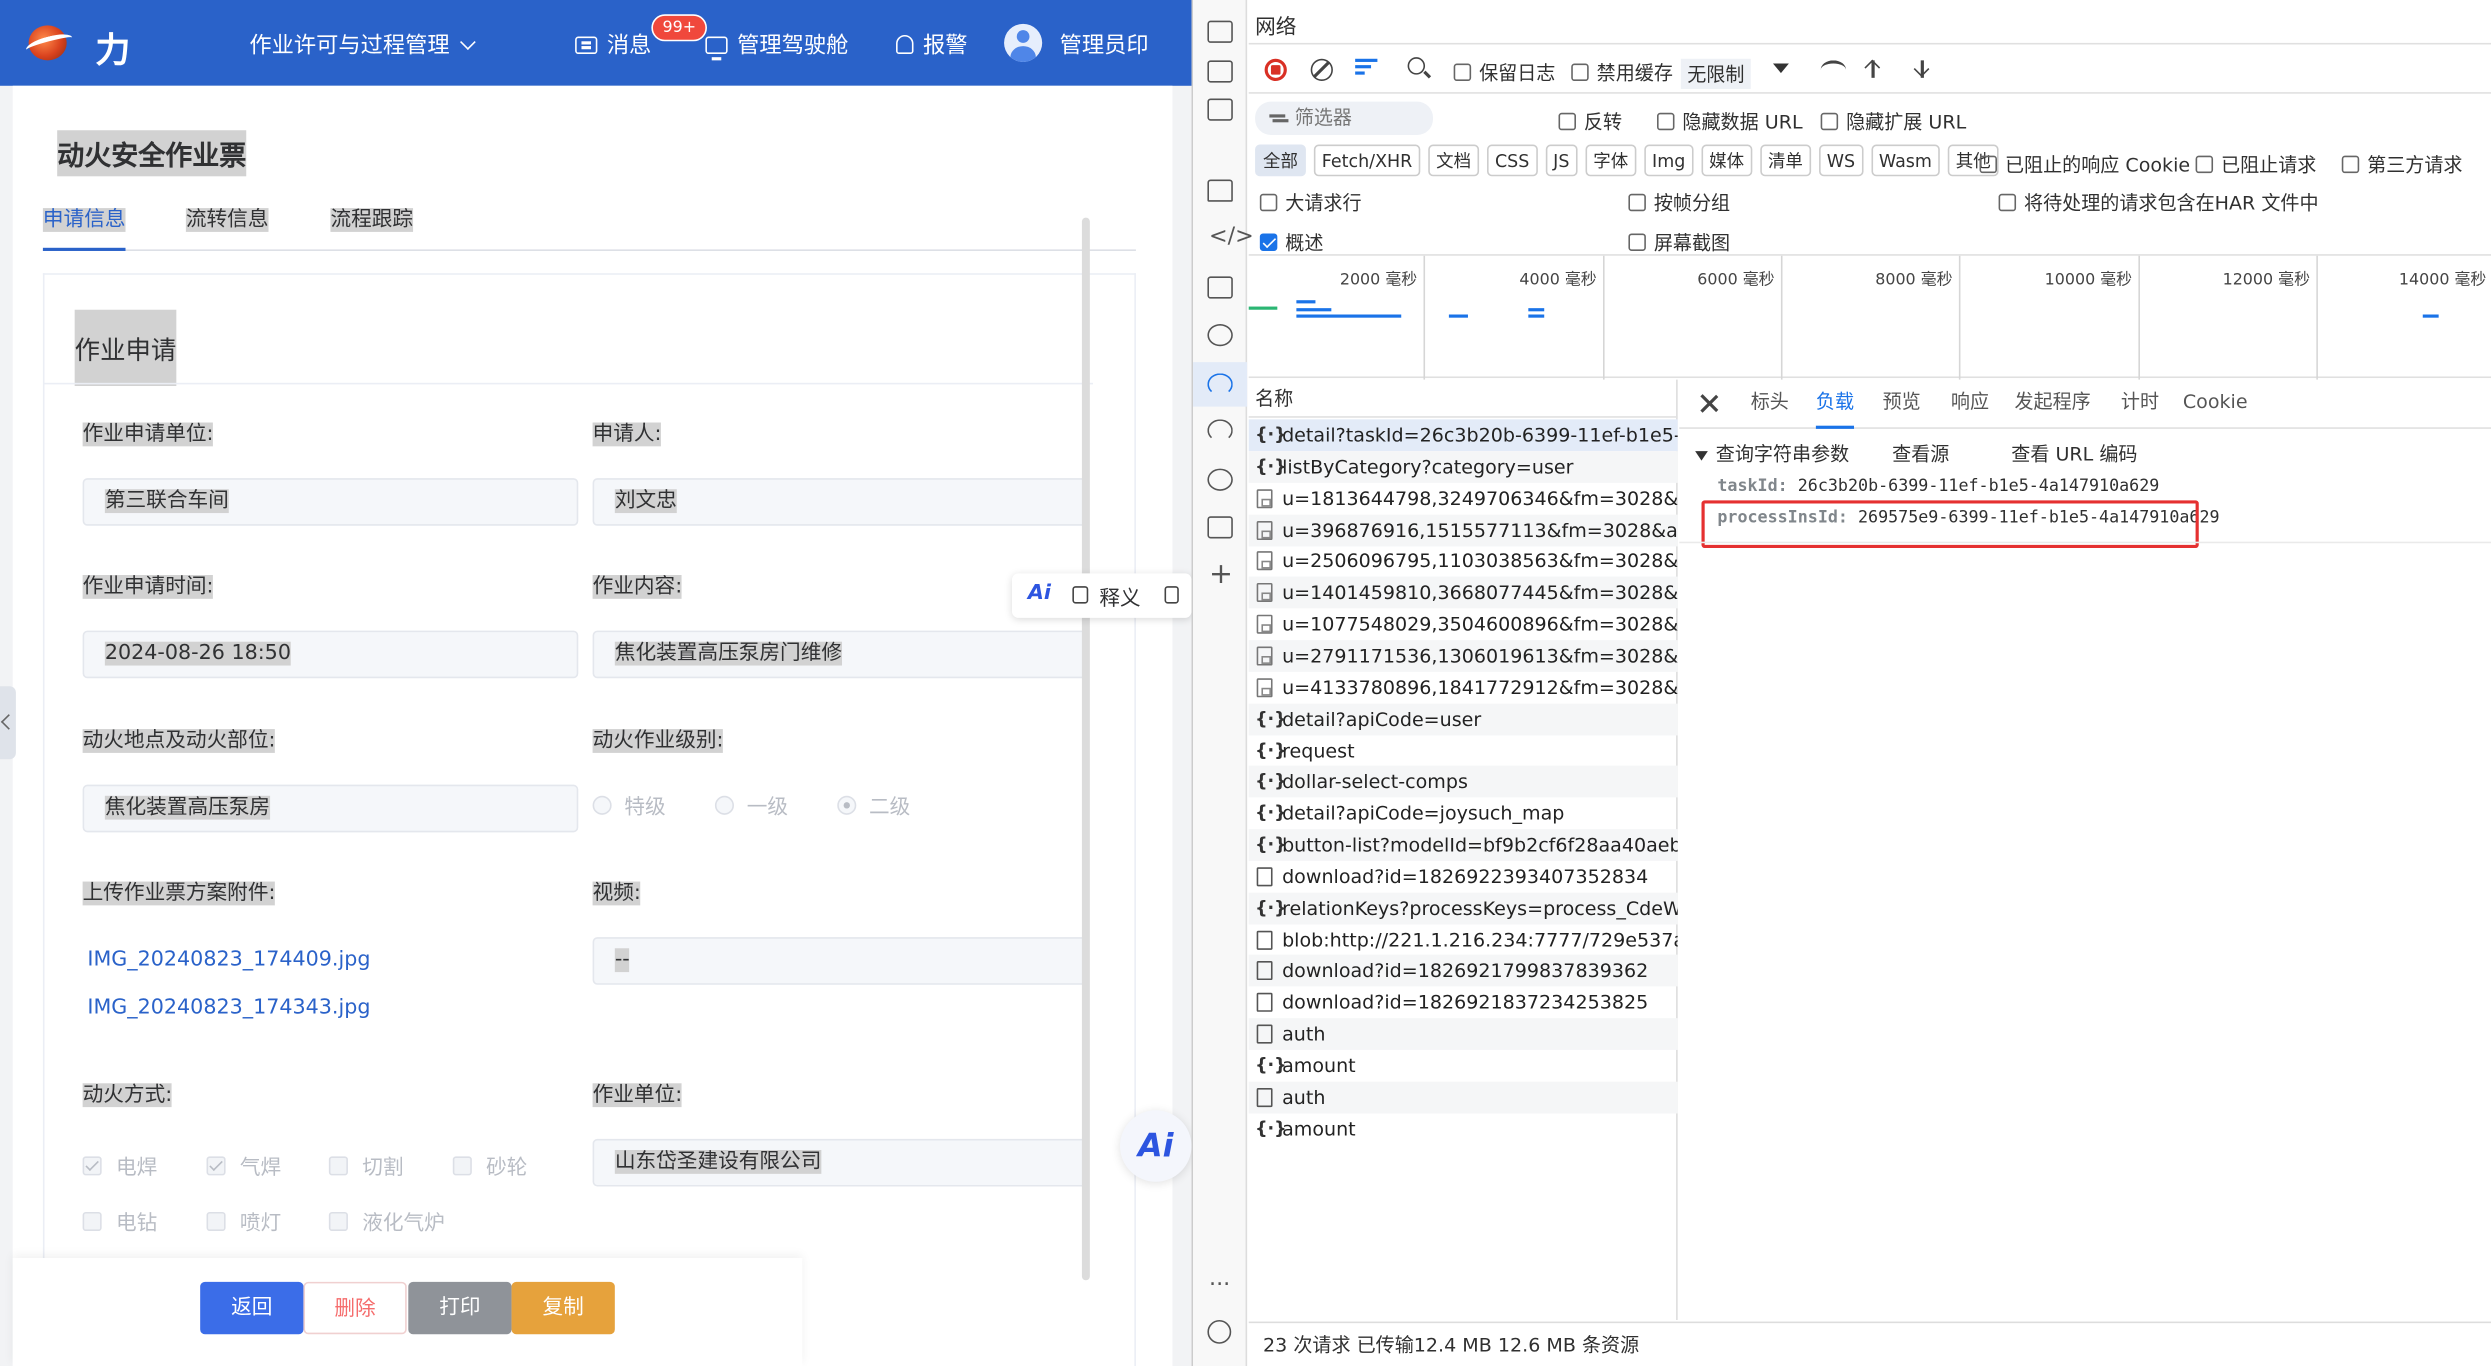 This screenshot has width=2491, height=1366. Describe the element at coordinates (1023, 42) in the screenshot. I see `user-avatar` at that location.